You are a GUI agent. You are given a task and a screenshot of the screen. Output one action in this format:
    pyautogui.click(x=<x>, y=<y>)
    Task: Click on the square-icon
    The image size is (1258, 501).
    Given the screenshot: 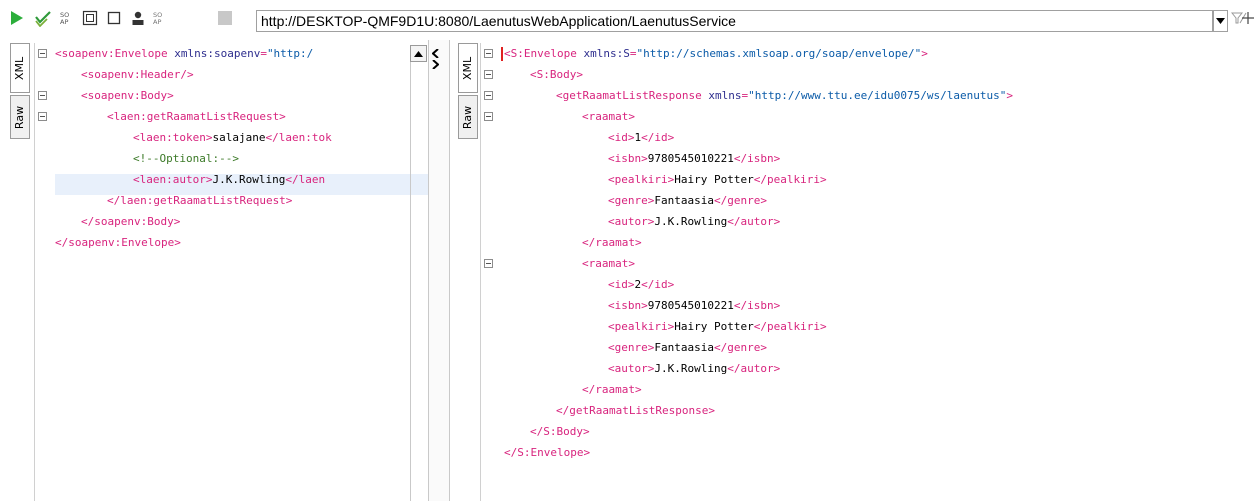 What is the action you would take?
    pyautogui.click(x=114, y=18)
    